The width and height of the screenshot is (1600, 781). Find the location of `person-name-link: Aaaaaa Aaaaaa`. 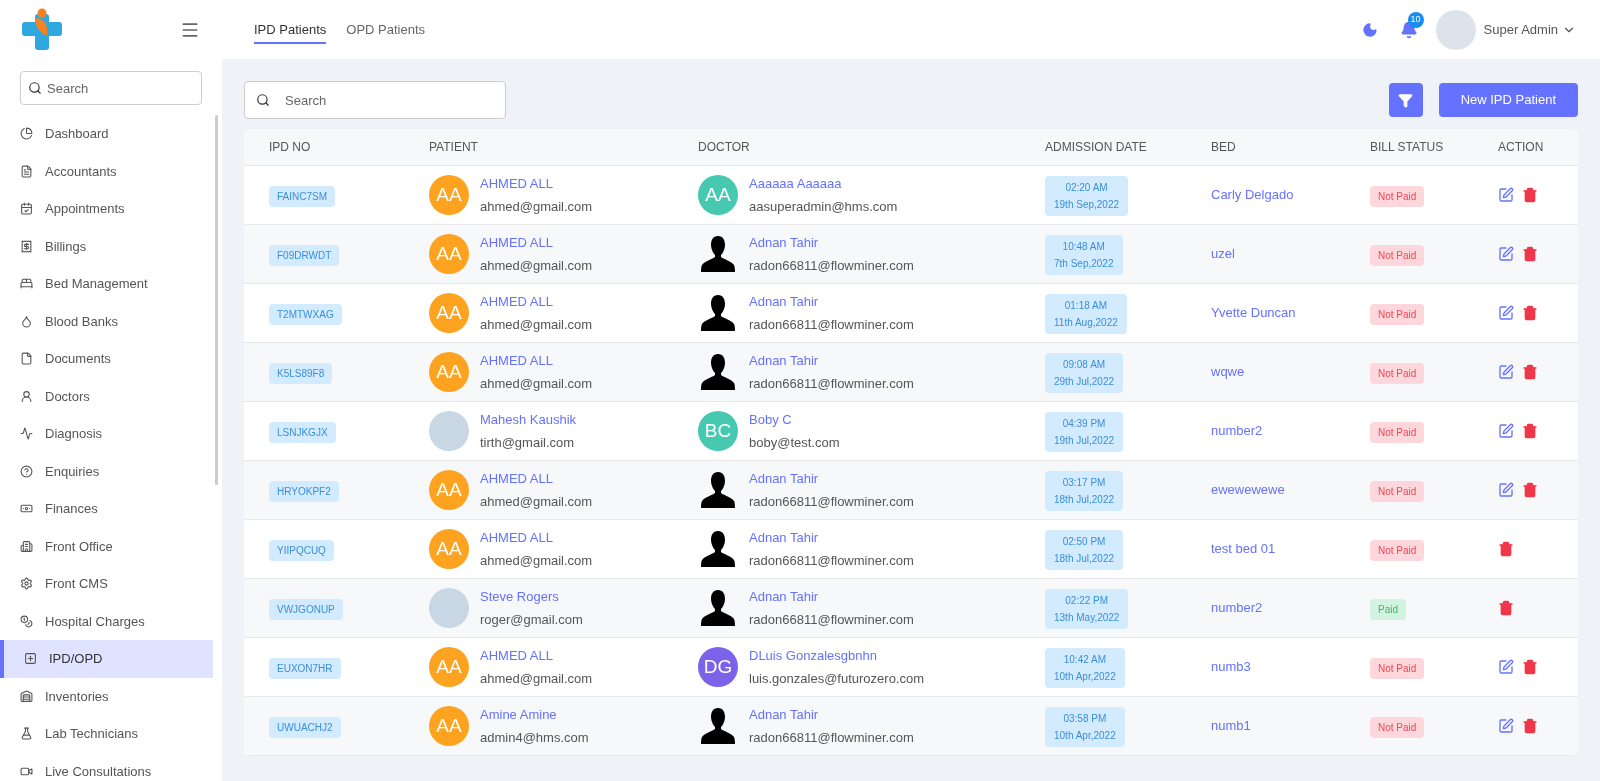

person-name-link: Aaaaaa Aaaaaa is located at coordinates (823, 184).